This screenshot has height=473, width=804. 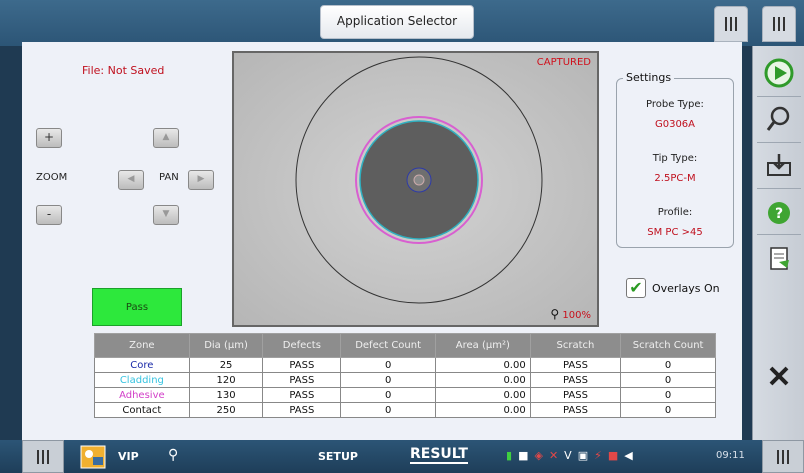 I want to click on help-icon: ?, so click(x=779, y=213).